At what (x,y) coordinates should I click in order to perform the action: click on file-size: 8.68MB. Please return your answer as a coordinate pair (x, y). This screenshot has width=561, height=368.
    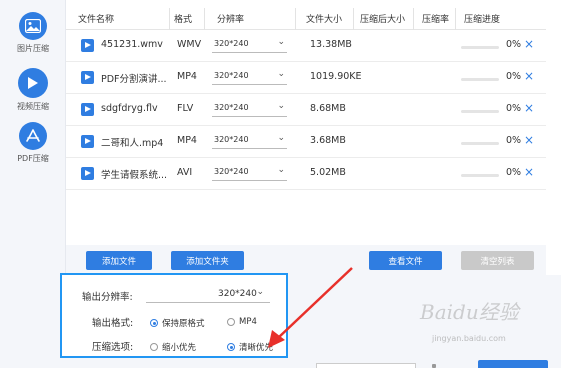
    Looking at the image, I should click on (328, 108).